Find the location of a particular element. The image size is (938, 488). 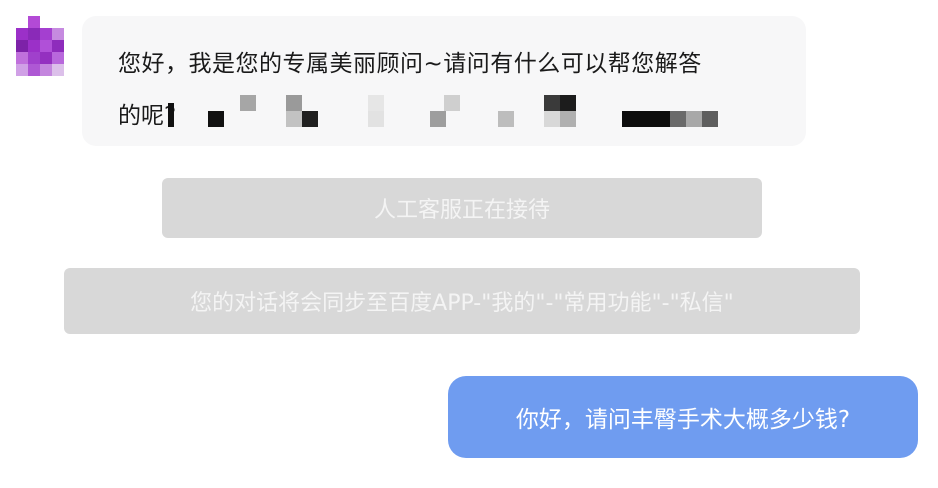

assistant-message-line1: 您好，我是您的专属美丽顾问~请问有什么可以帮您解答 is located at coordinates (410, 64).